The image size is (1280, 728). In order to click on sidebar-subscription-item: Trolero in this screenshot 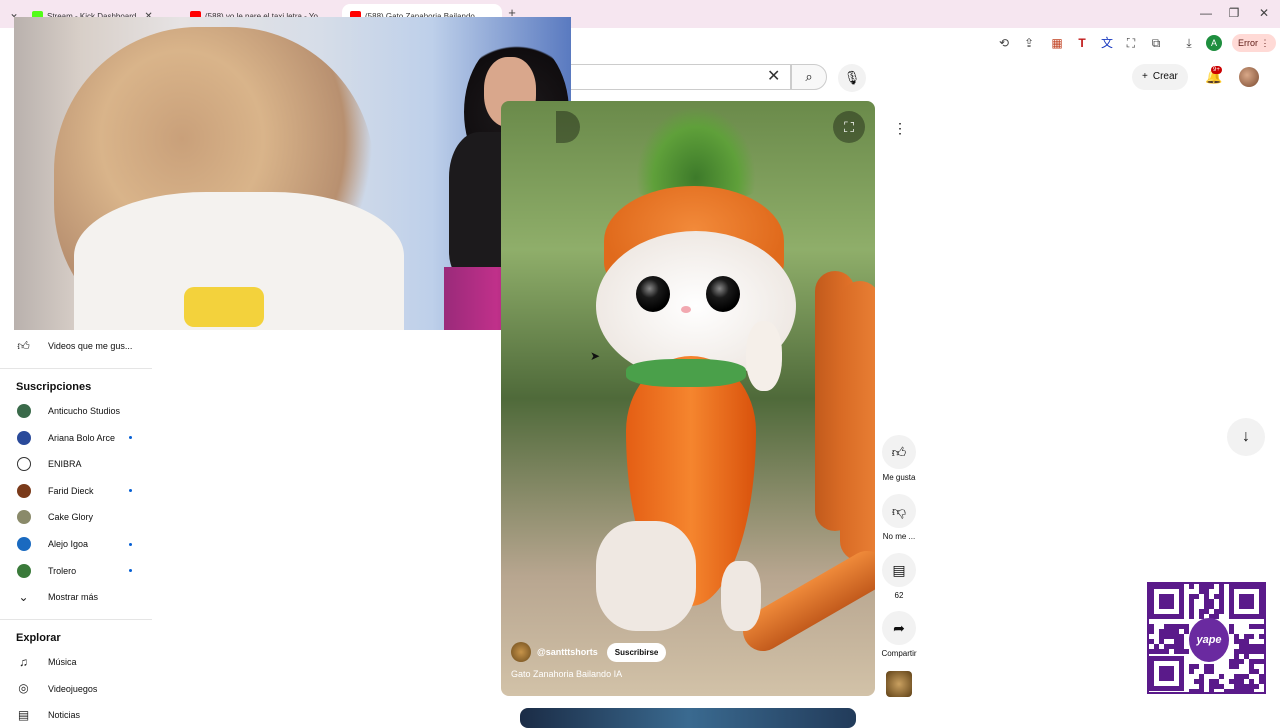, I will do `click(76, 571)`.